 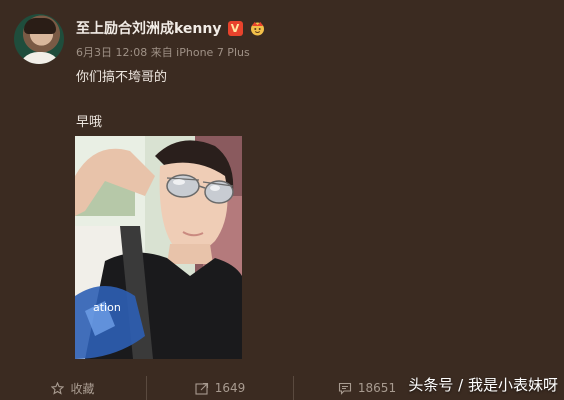 What do you see at coordinates (235, 28) in the screenshot?
I see `verified-v-icon: V` at bounding box center [235, 28].